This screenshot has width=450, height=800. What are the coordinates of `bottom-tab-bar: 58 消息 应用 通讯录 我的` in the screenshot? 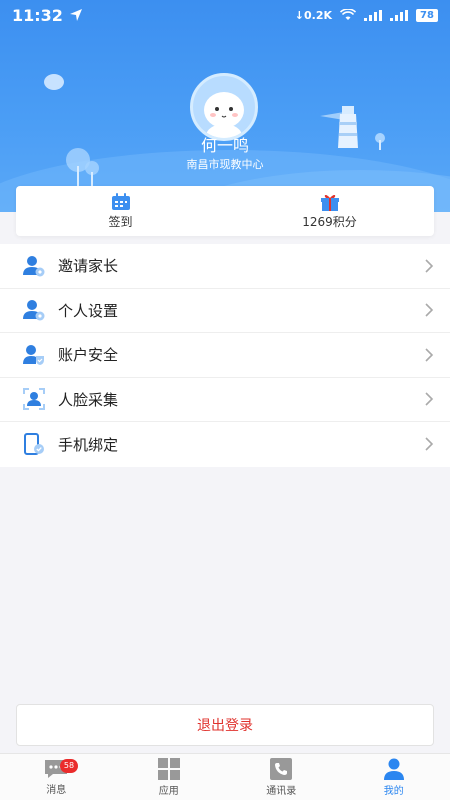 It's located at (225, 776).